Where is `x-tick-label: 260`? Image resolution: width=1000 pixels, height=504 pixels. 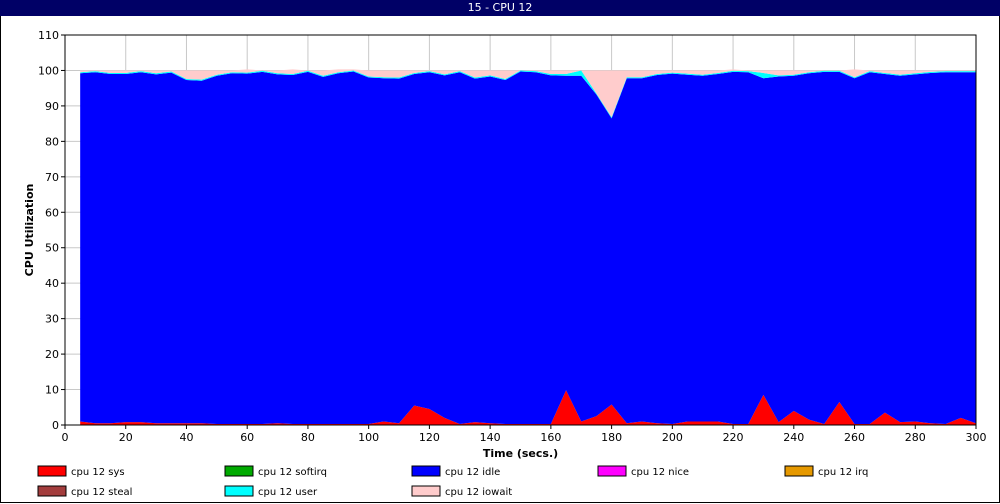
x-tick-label: 260 is located at coordinates (854, 437).